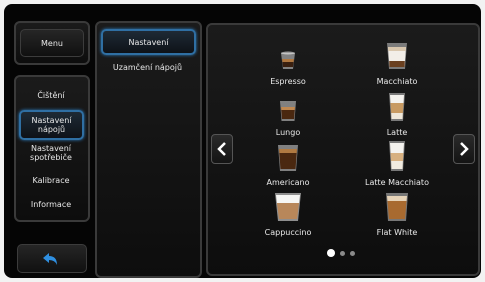  What do you see at coordinates (51, 95) in the screenshot?
I see `menu-item-cleaning: Čištění` at bounding box center [51, 95].